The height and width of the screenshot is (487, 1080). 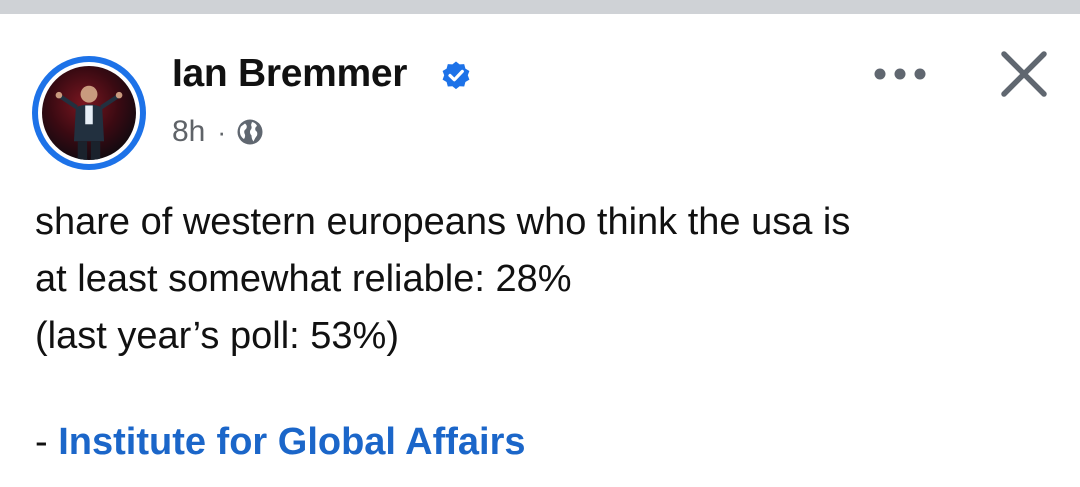 I want to click on more-options-button, so click(x=900, y=74).